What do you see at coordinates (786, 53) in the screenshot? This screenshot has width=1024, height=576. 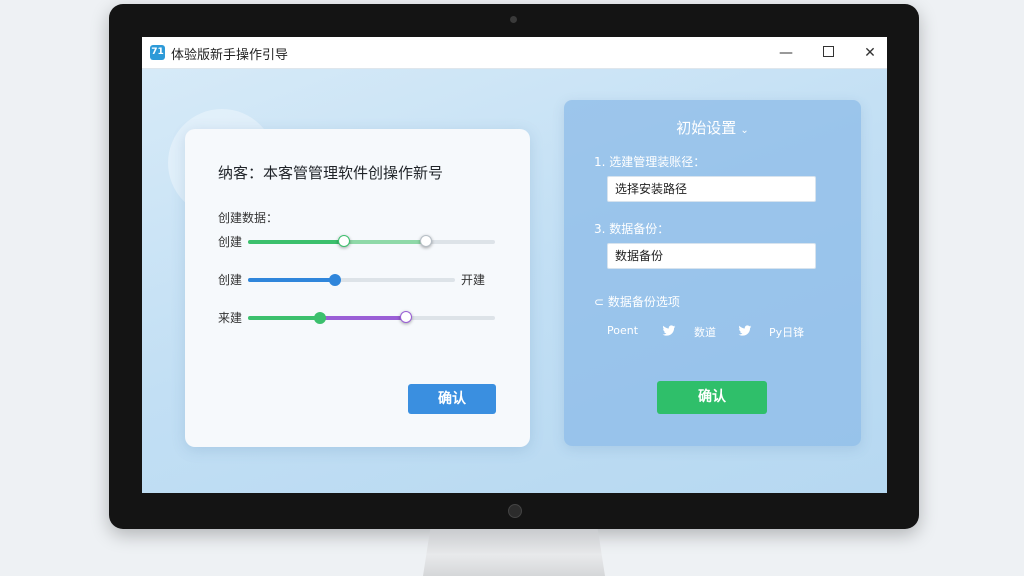 I see `minimize-button: —` at bounding box center [786, 53].